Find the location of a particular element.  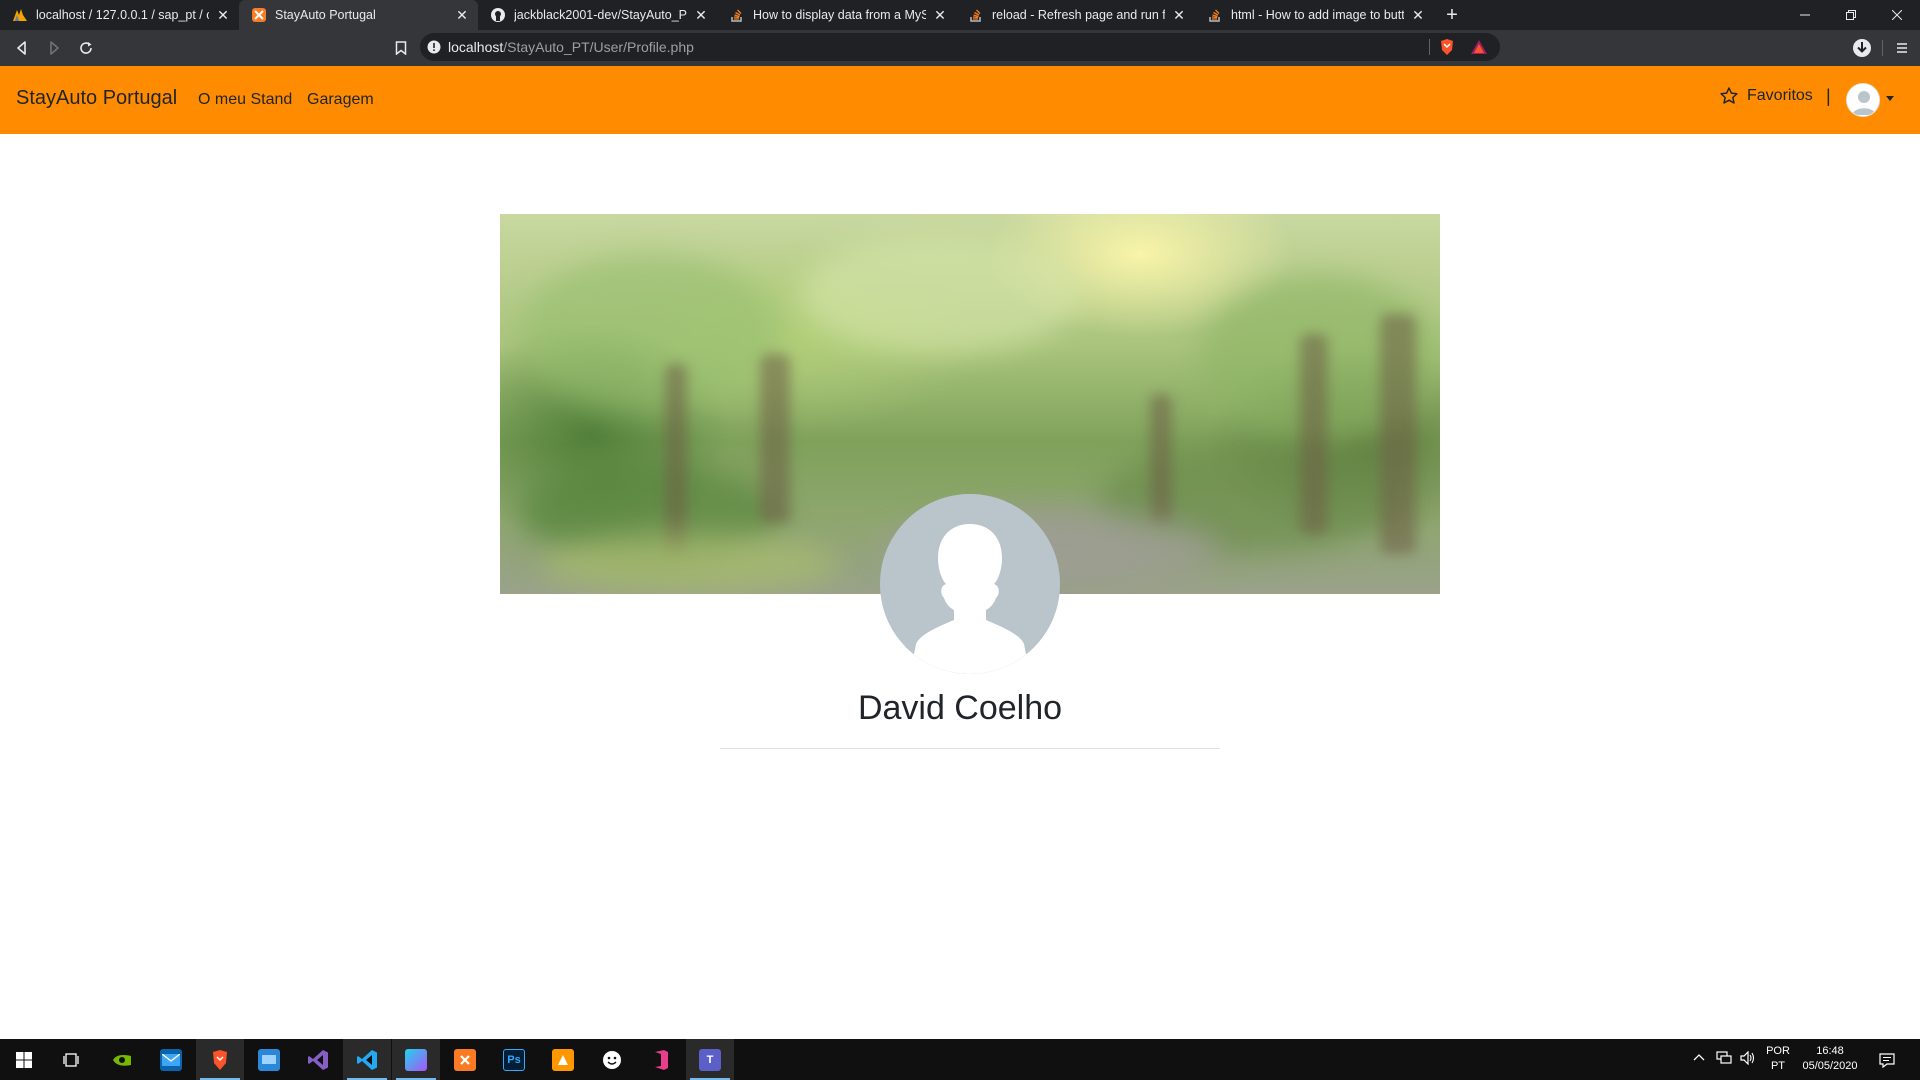

tab-stayauto: StayAuto Portugal ✕ is located at coordinates (358, 15).